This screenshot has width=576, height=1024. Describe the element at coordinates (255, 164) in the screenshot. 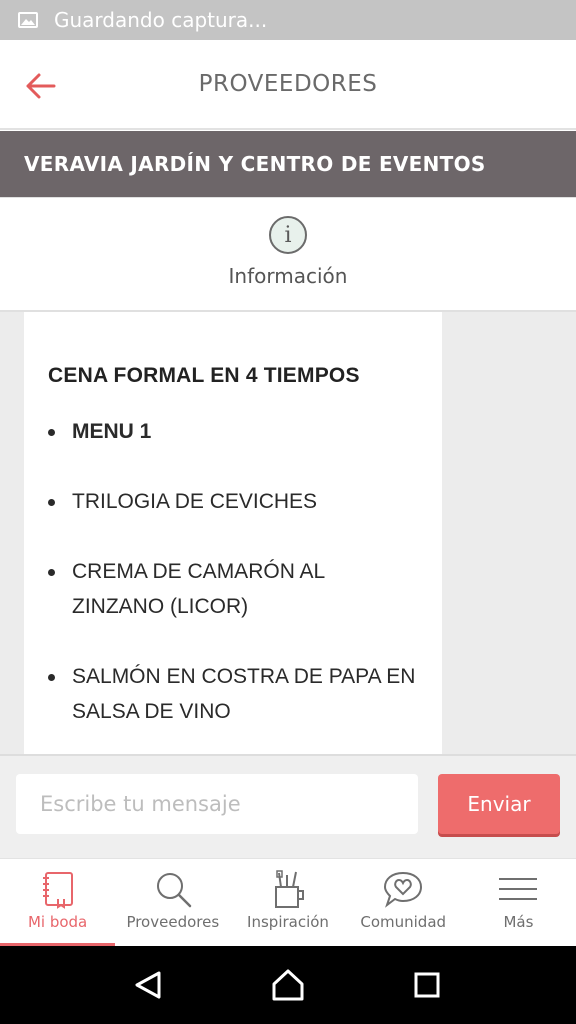

I see `vendor-name: VERAVIA JARDÍN Y CENTRO DE EVENTOS` at that location.